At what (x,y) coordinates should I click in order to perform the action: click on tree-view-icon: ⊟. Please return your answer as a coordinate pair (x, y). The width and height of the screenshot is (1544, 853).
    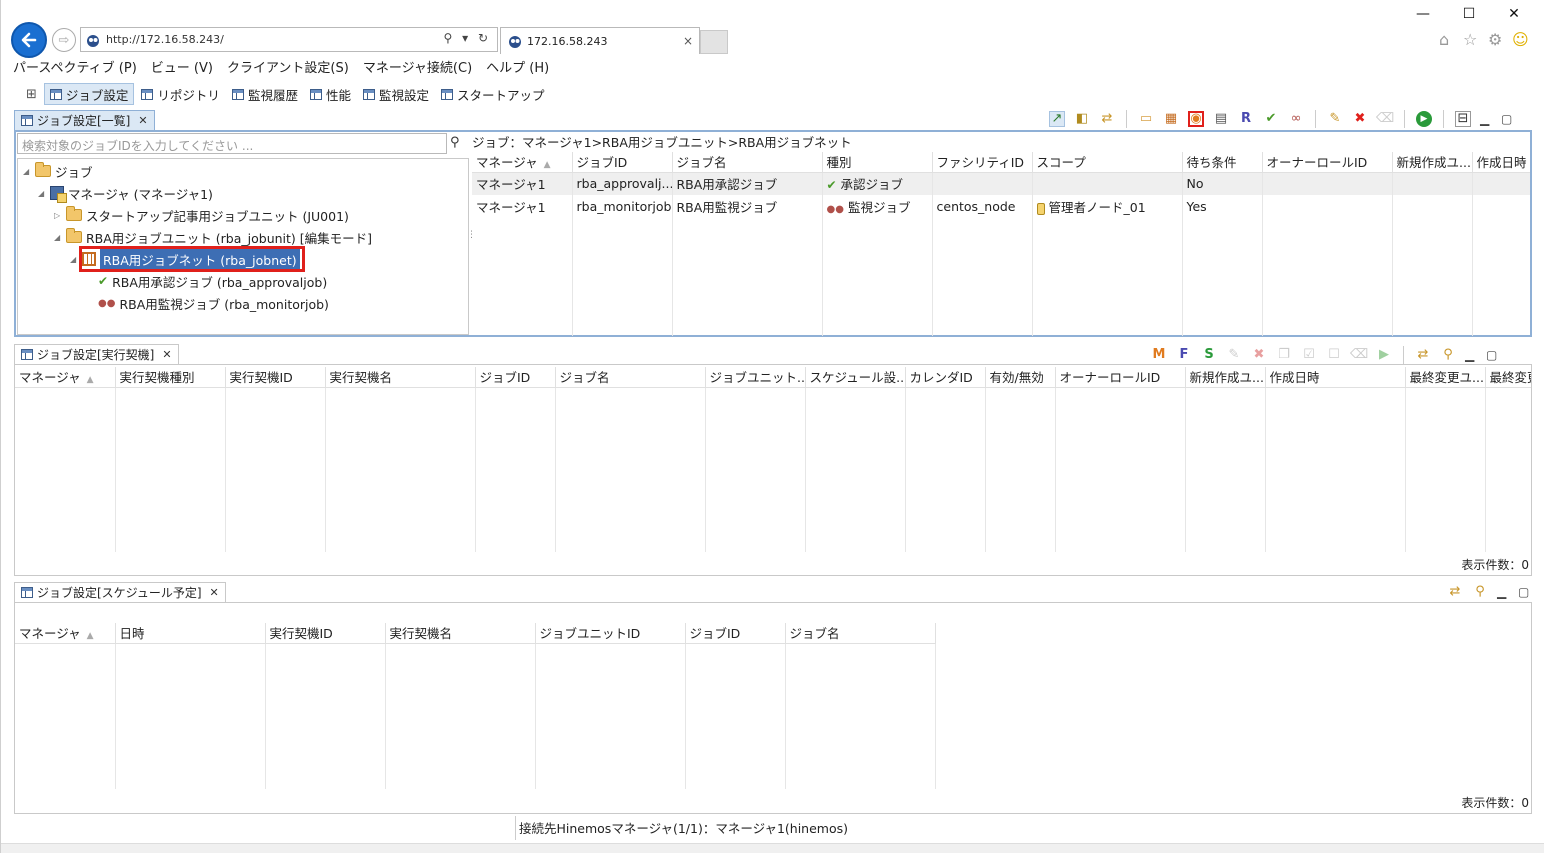
    Looking at the image, I should click on (1463, 119).